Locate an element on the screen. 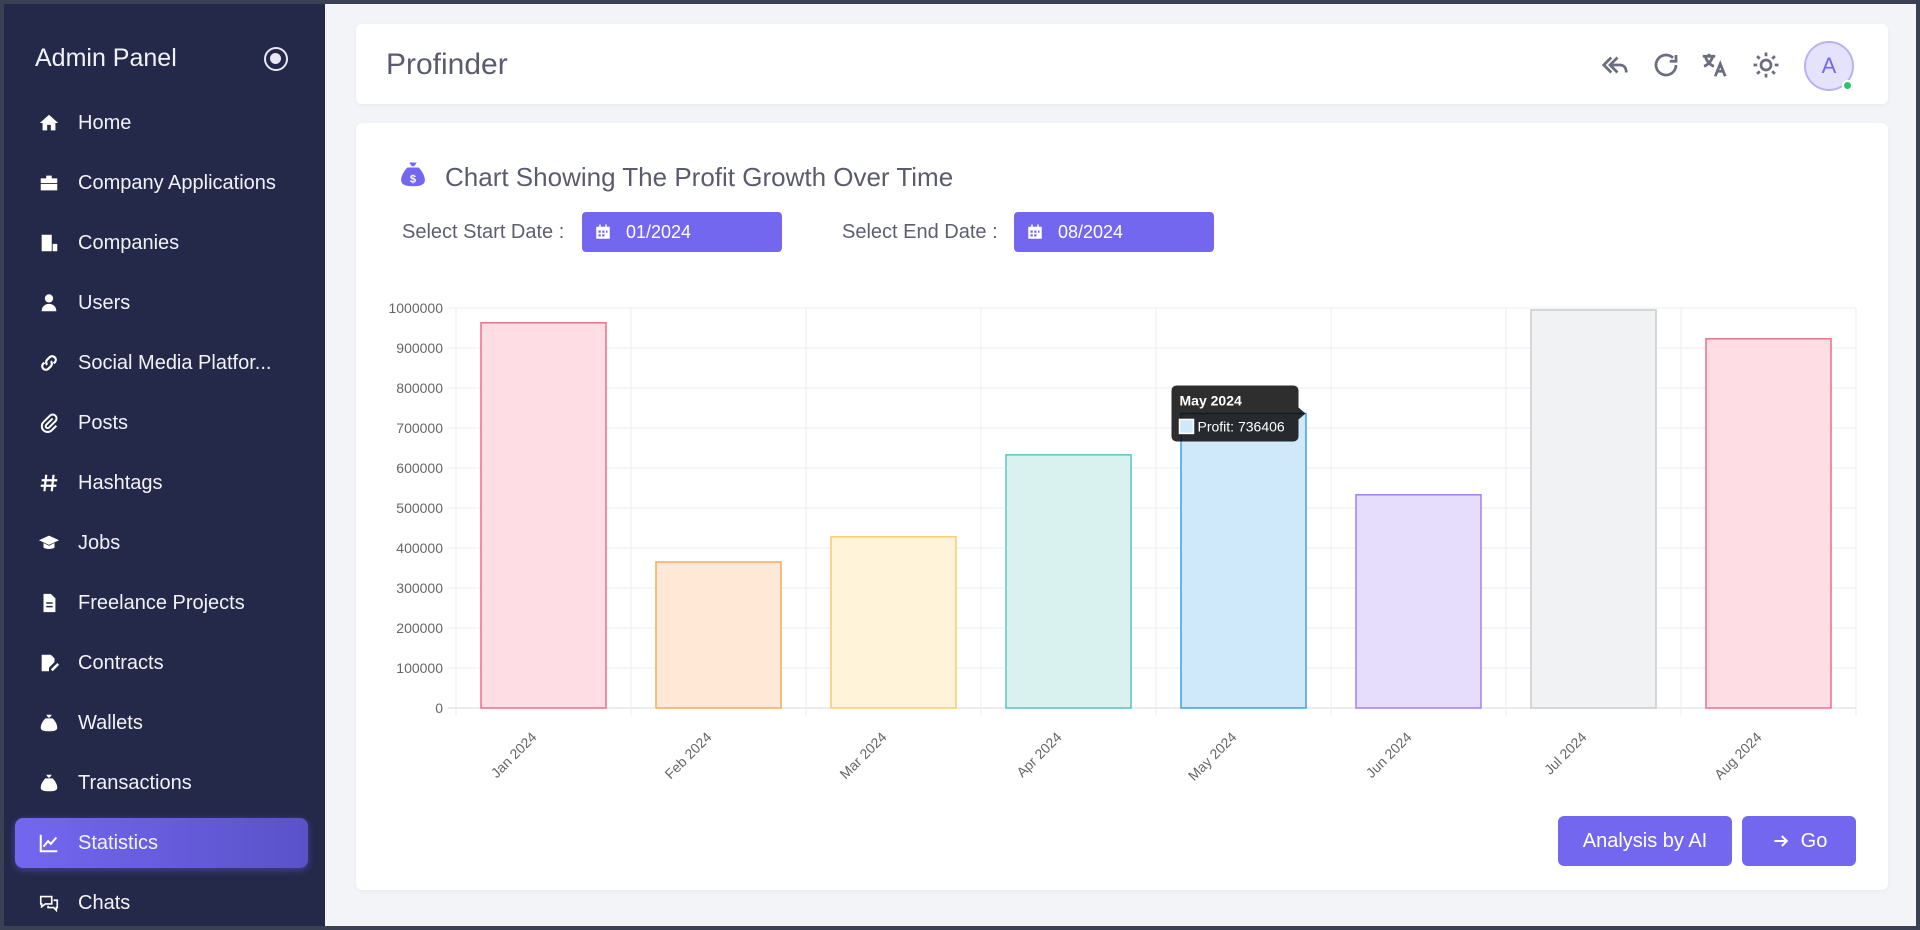  user-icon is located at coordinates (49, 303).